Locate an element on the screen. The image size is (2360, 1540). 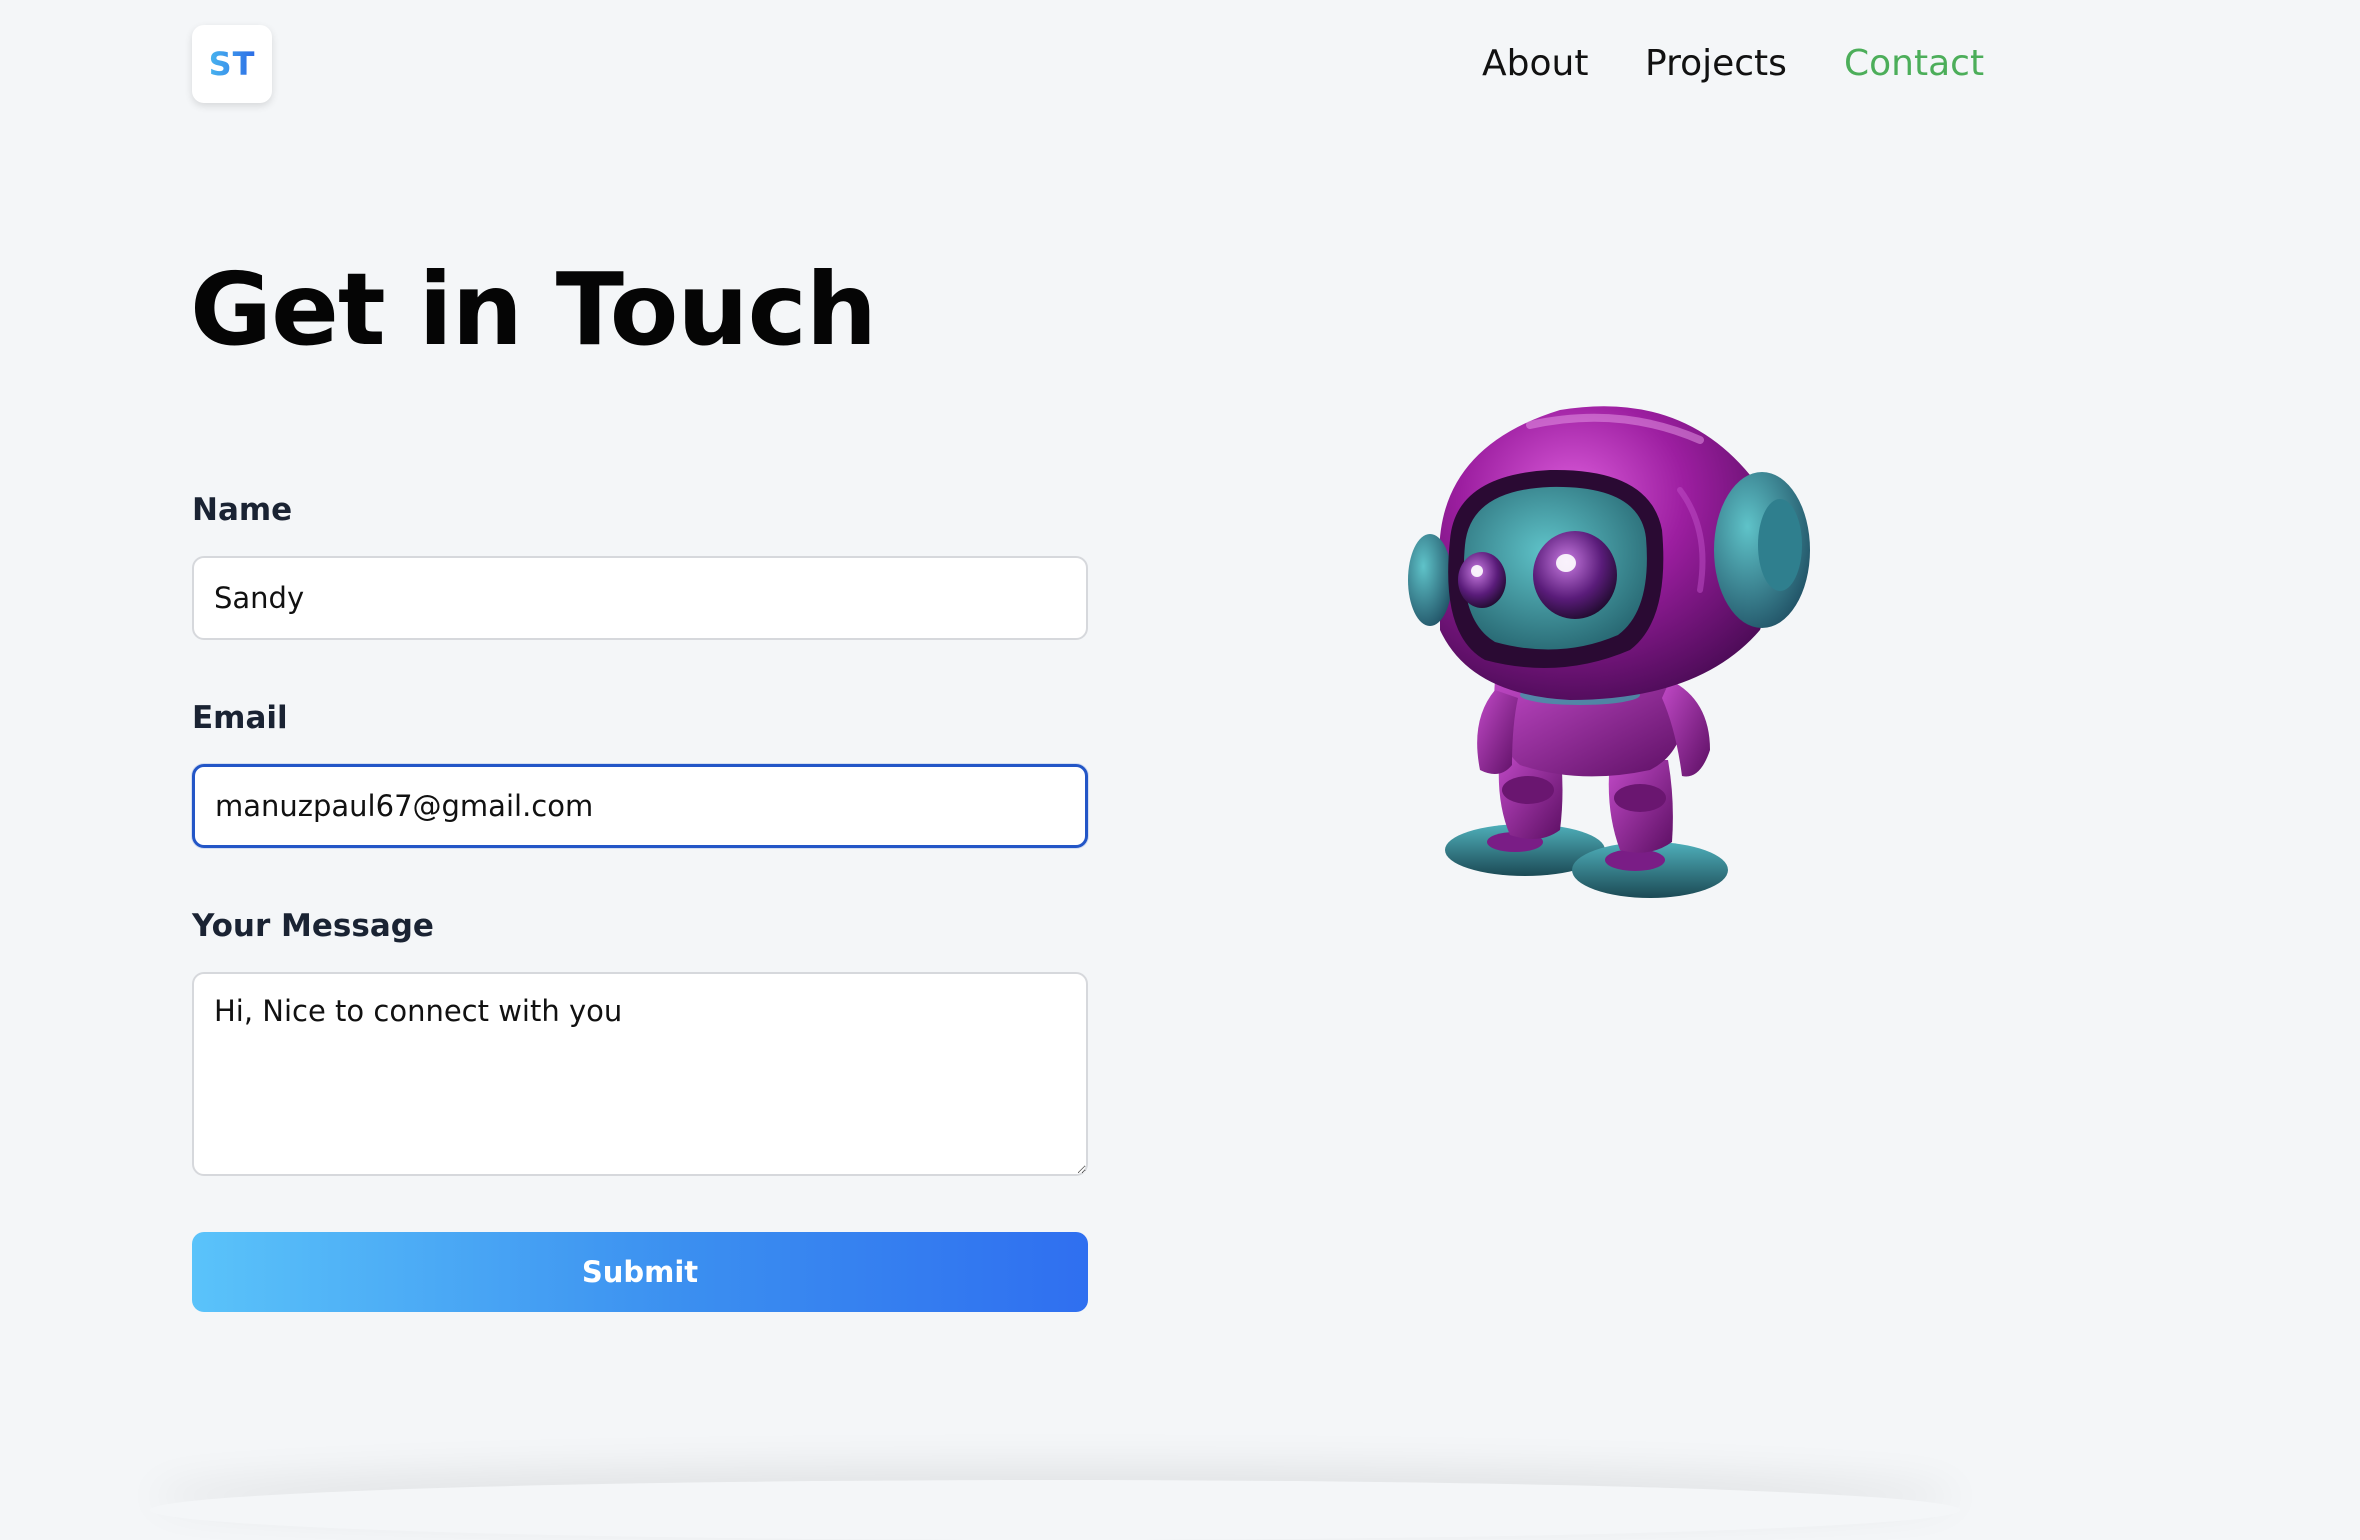
nav-about-link: About is located at coordinates (1535, 64).